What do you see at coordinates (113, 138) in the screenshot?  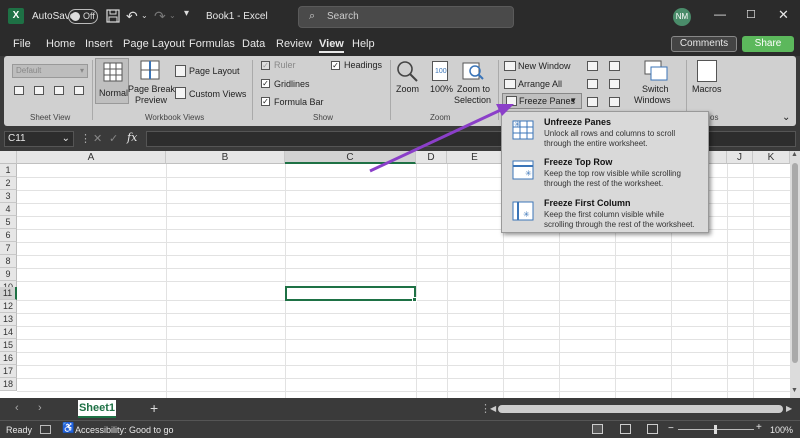 I see `confirm-entry-icon: ✓` at bounding box center [113, 138].